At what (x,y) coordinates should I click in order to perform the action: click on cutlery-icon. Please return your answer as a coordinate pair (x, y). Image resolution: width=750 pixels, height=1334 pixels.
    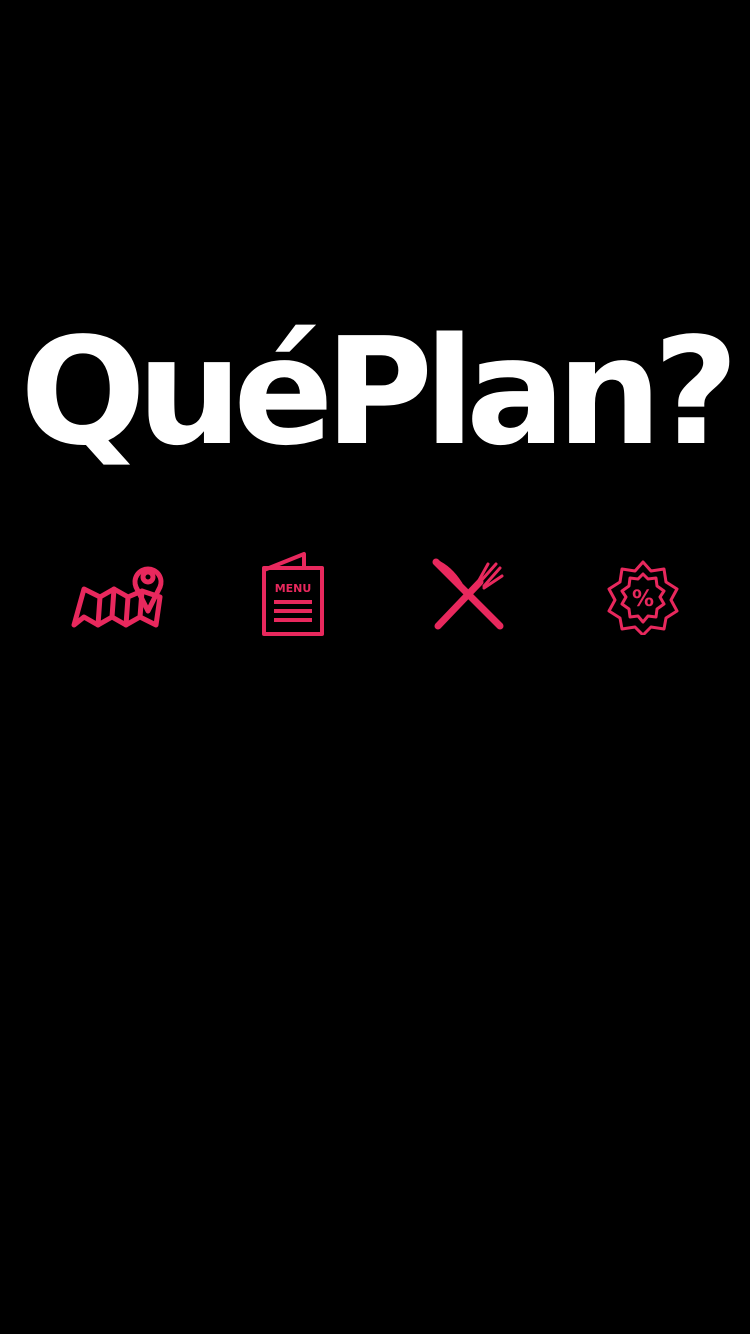
    Looking at the image, I should click on (468, 594).